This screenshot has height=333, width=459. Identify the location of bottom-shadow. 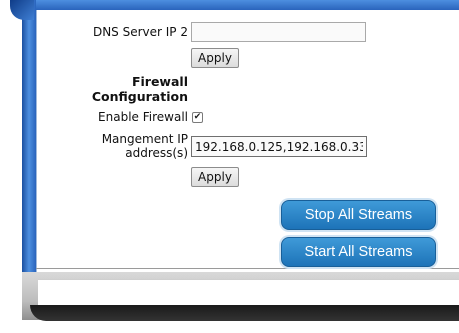
(244, 313).